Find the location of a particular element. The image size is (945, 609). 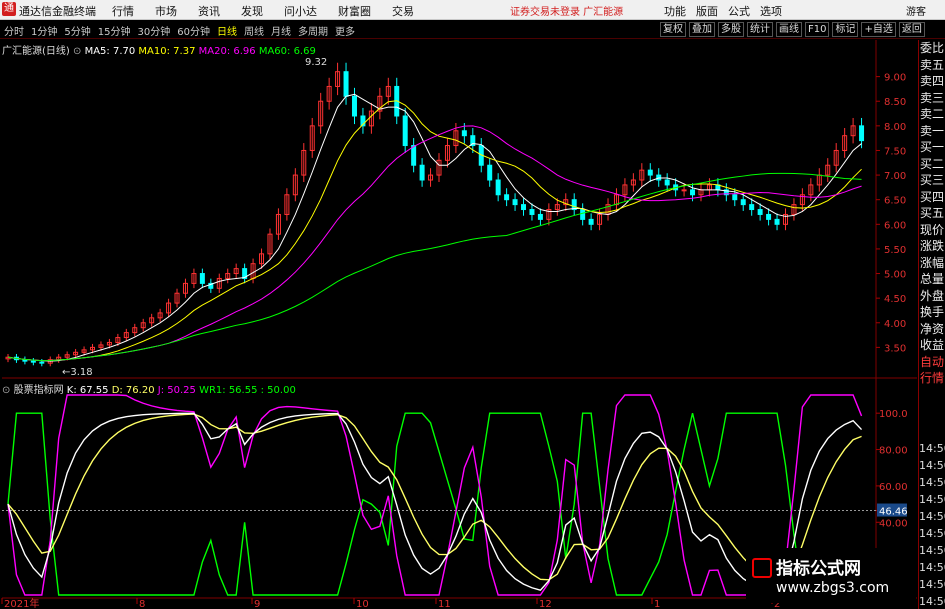

quote-tab-1: 行情 is located at coordinates (932, 378).